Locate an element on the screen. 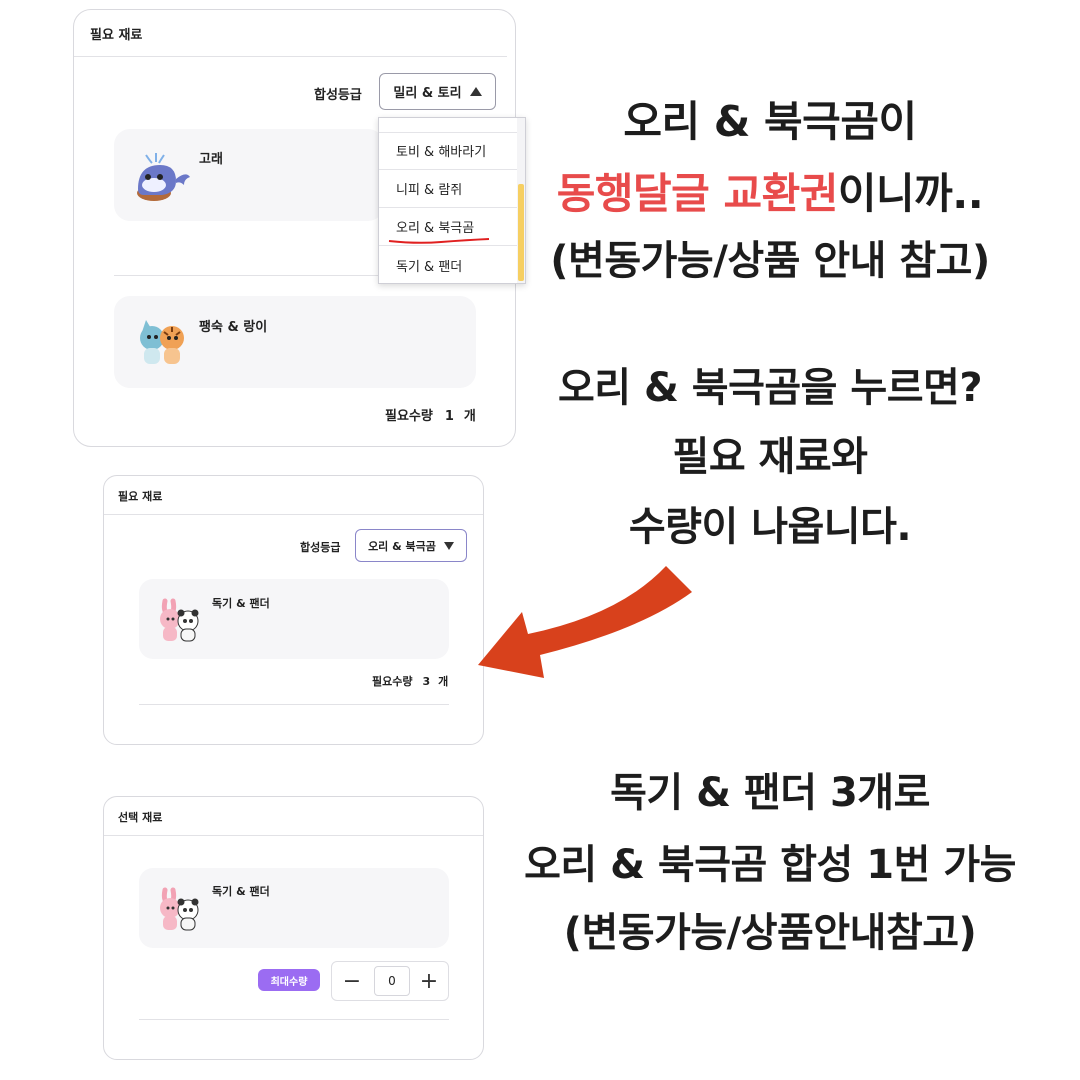  shark-tiger-icon is located at coordinates (162, 344).